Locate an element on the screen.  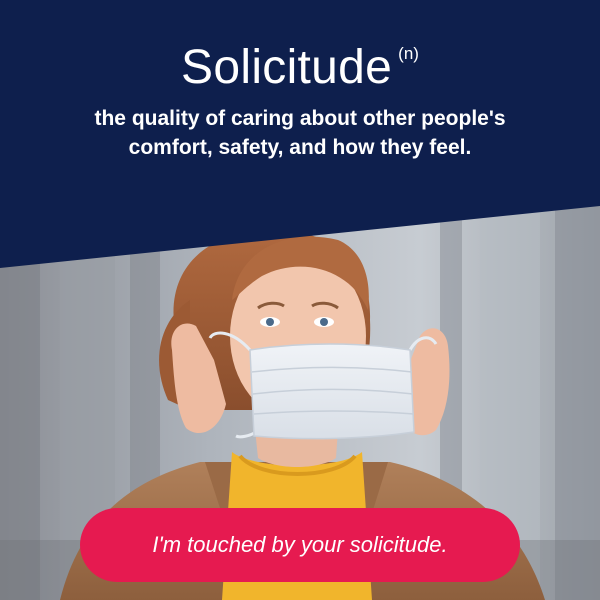
example-sentence-pill: I'm touched by your solicitude. is located at coordinates (300, 545).